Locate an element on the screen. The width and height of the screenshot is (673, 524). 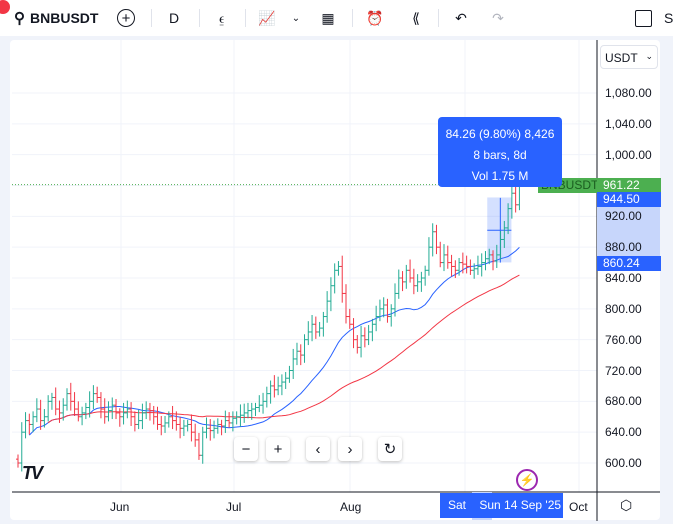
plus-icon: + is located at coordinates (278, 449).